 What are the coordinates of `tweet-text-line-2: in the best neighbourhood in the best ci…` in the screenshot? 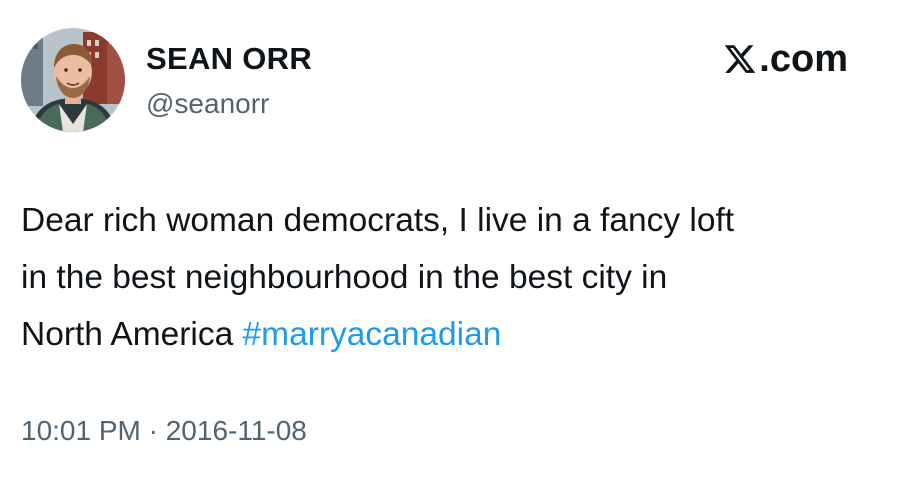 It's located at (344, 277).